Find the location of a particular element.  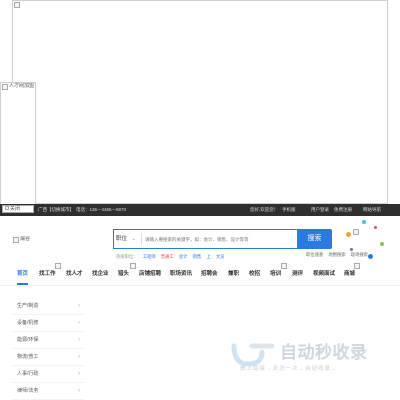

category-label: 律师/法务 is located at coordinates (28, 391).